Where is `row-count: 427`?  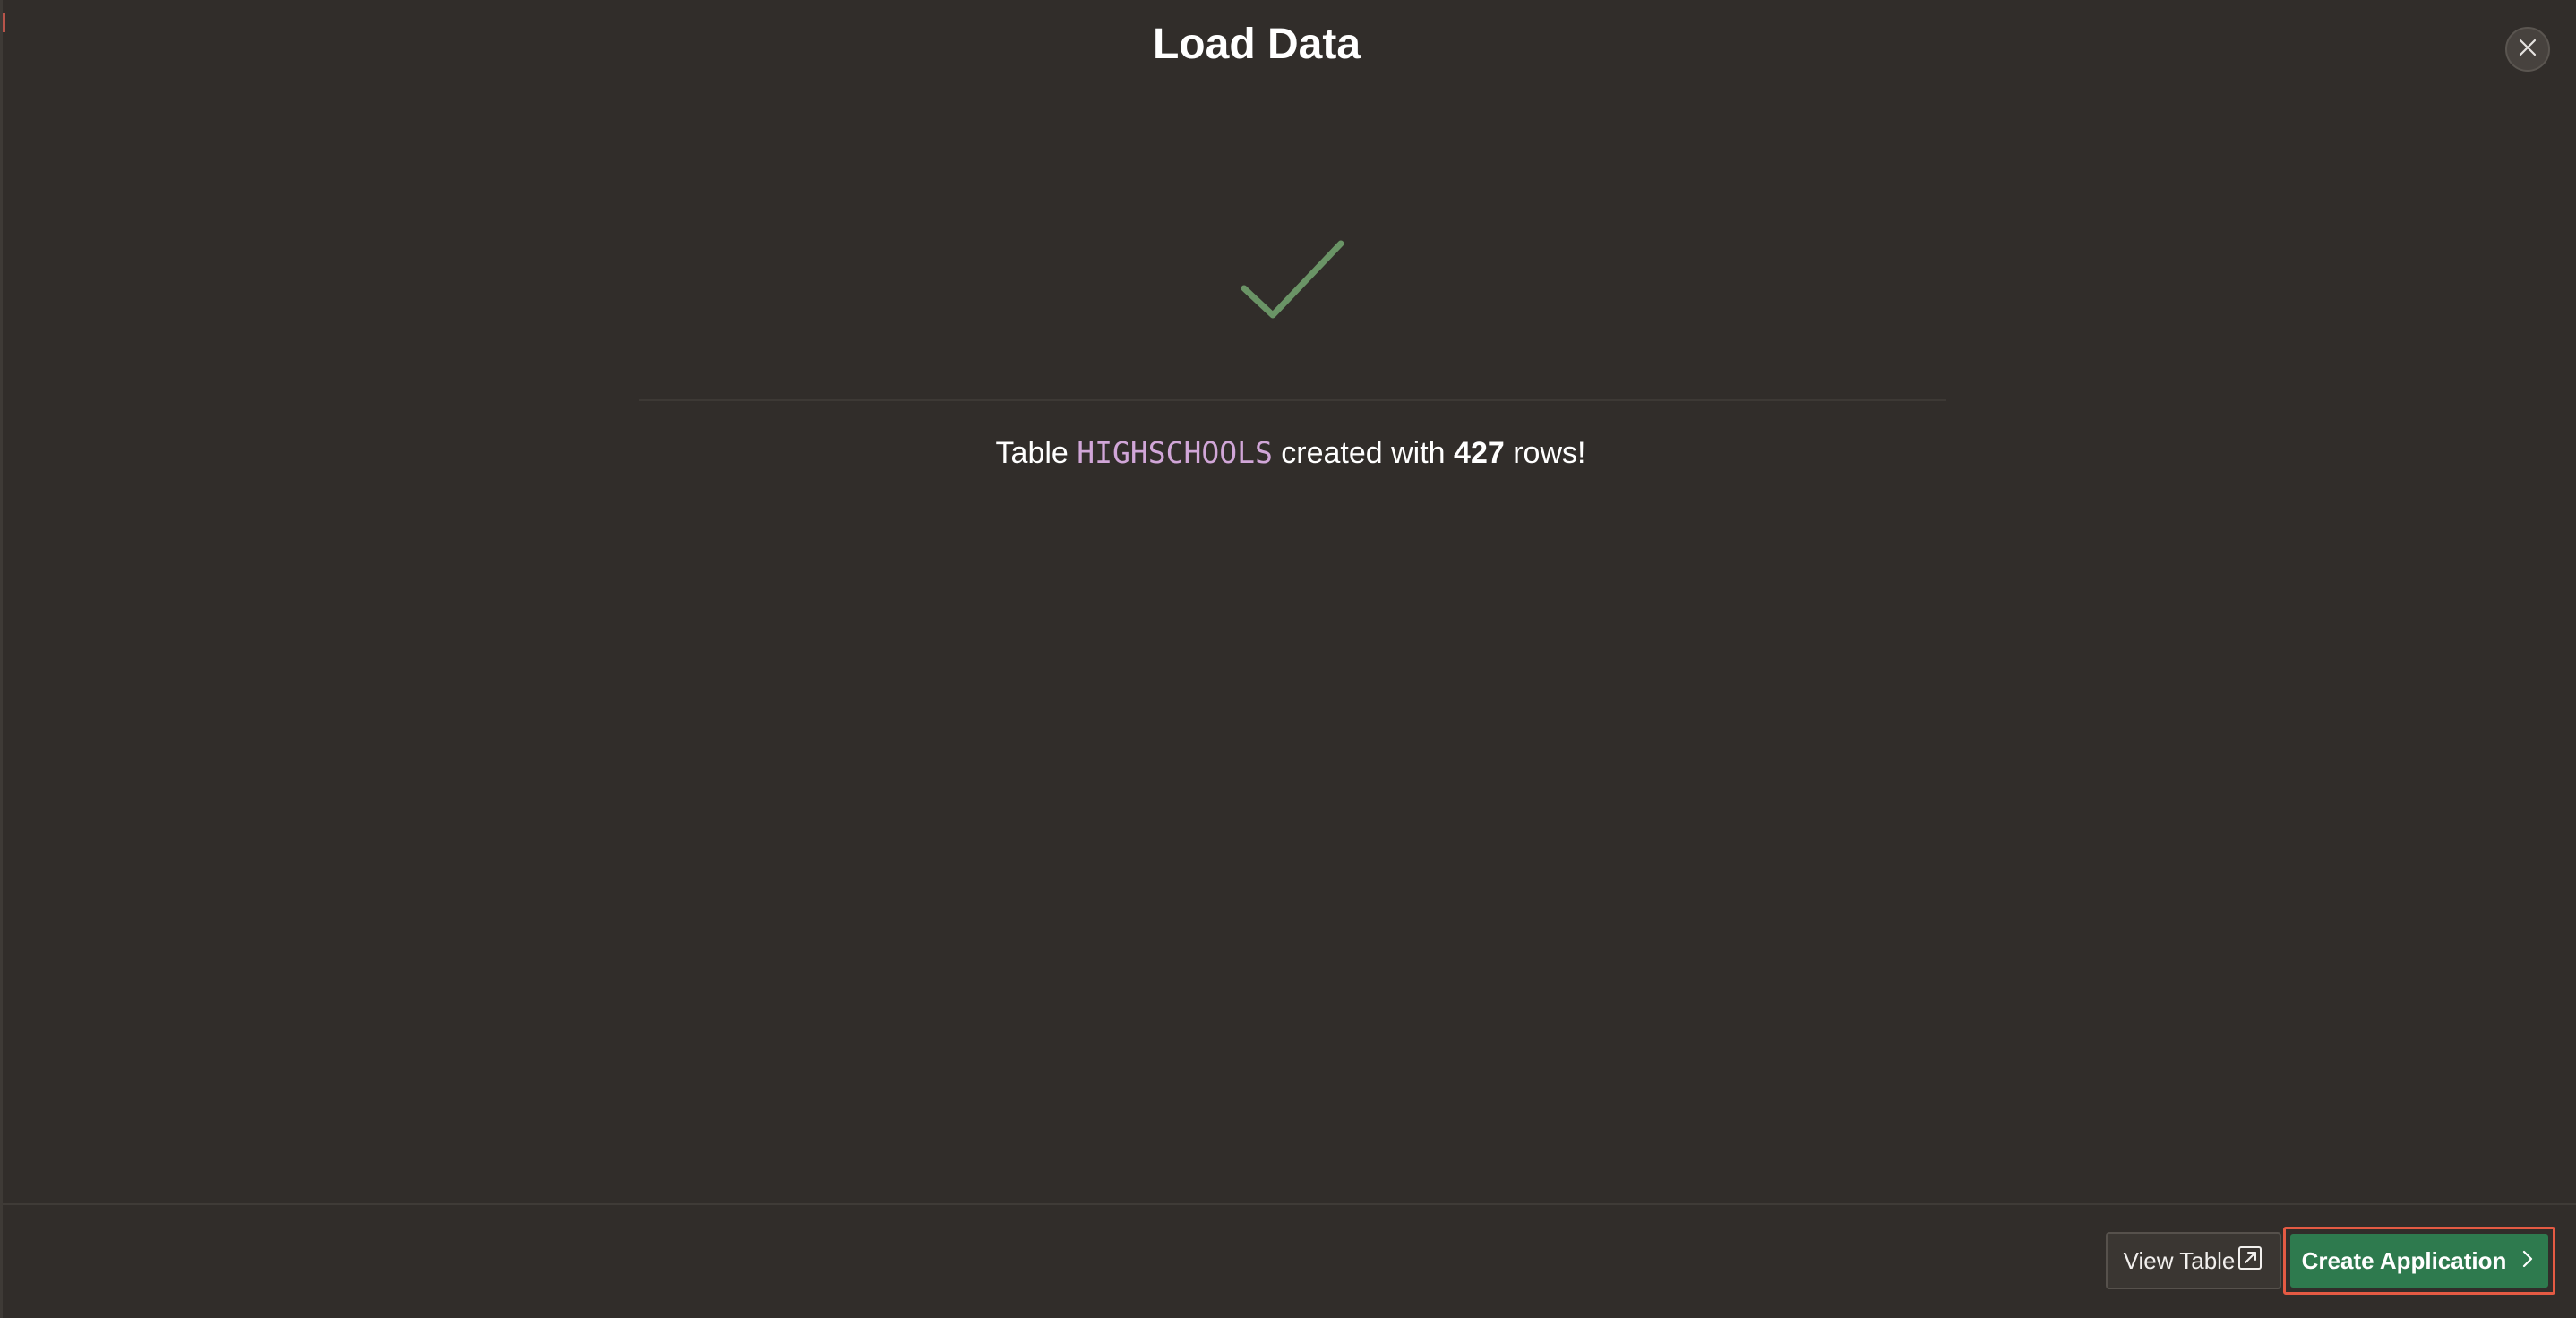 row-count: 427 is located at coordinates (1479, 453).